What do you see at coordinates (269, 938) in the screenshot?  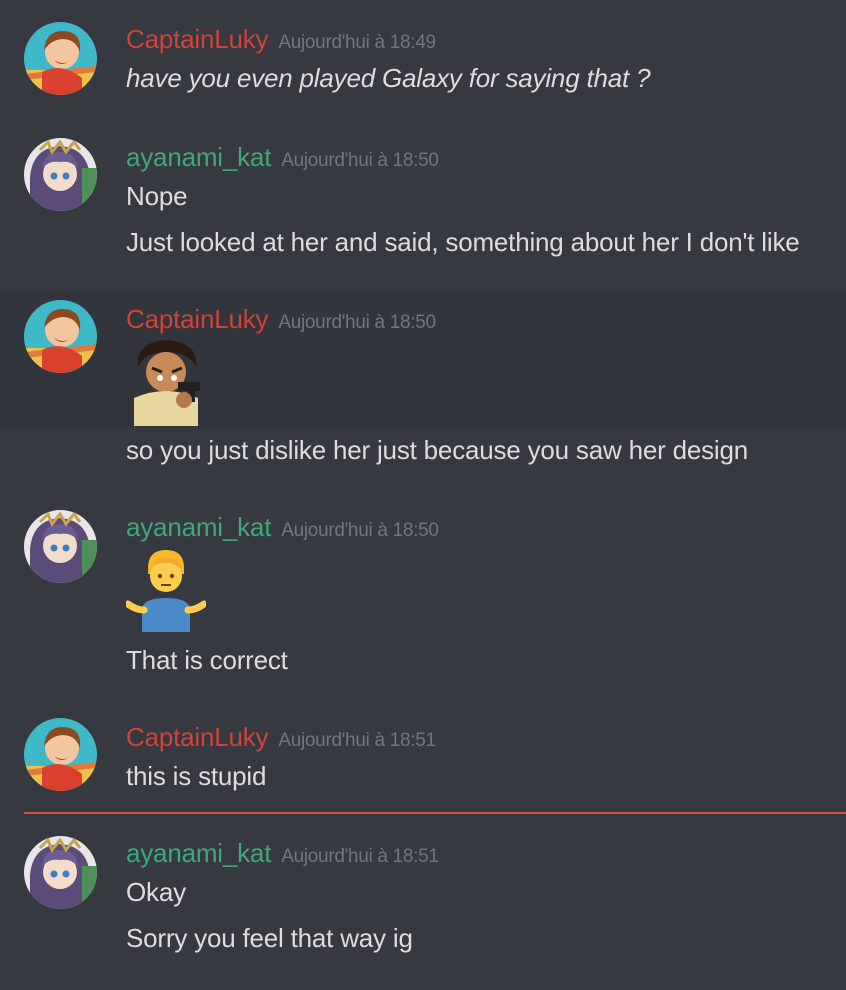 I see `message-text: Sorry you feel that way ig` at bounding box center [269, 938].